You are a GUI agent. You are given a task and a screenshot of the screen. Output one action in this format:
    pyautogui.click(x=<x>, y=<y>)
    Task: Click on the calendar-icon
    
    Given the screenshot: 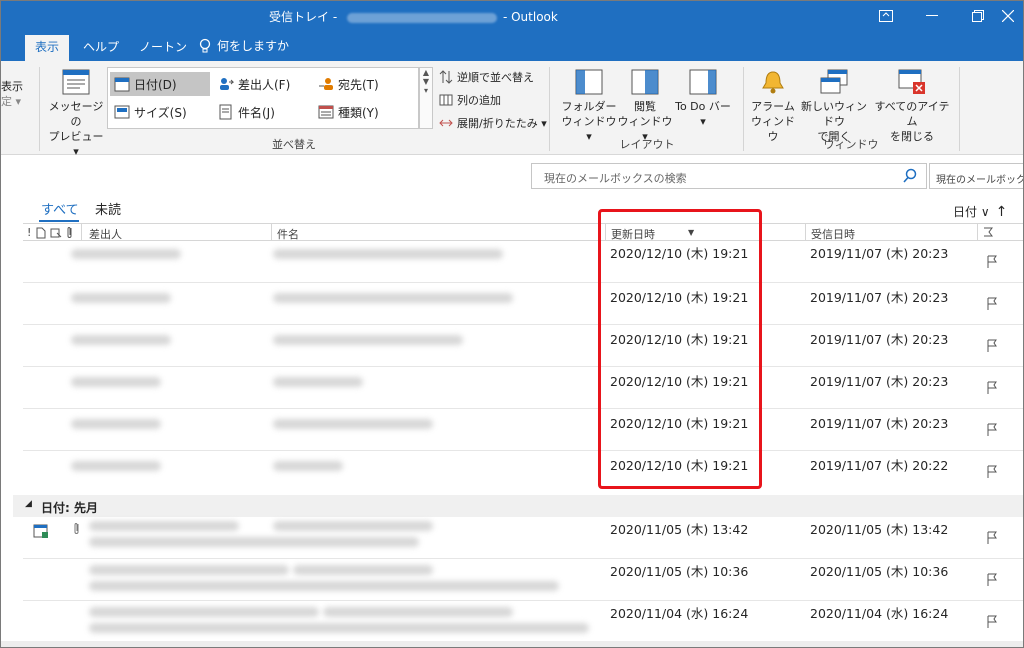 What is the action you would take?
    pyautogui.click(x=122, y=84)
    